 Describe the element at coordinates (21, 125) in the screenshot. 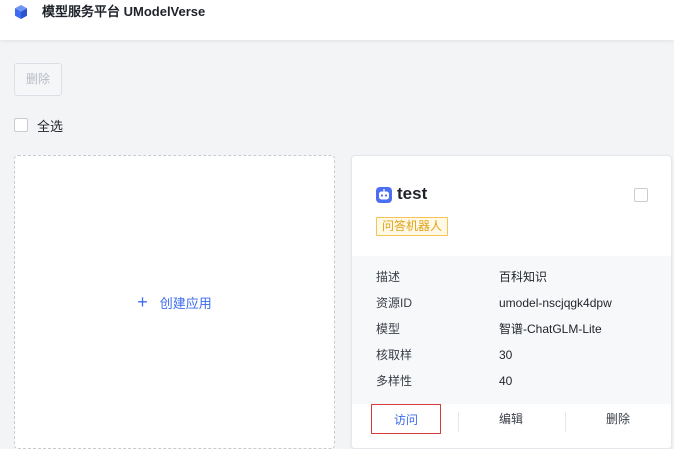

I see `checkbox-box` at that location.